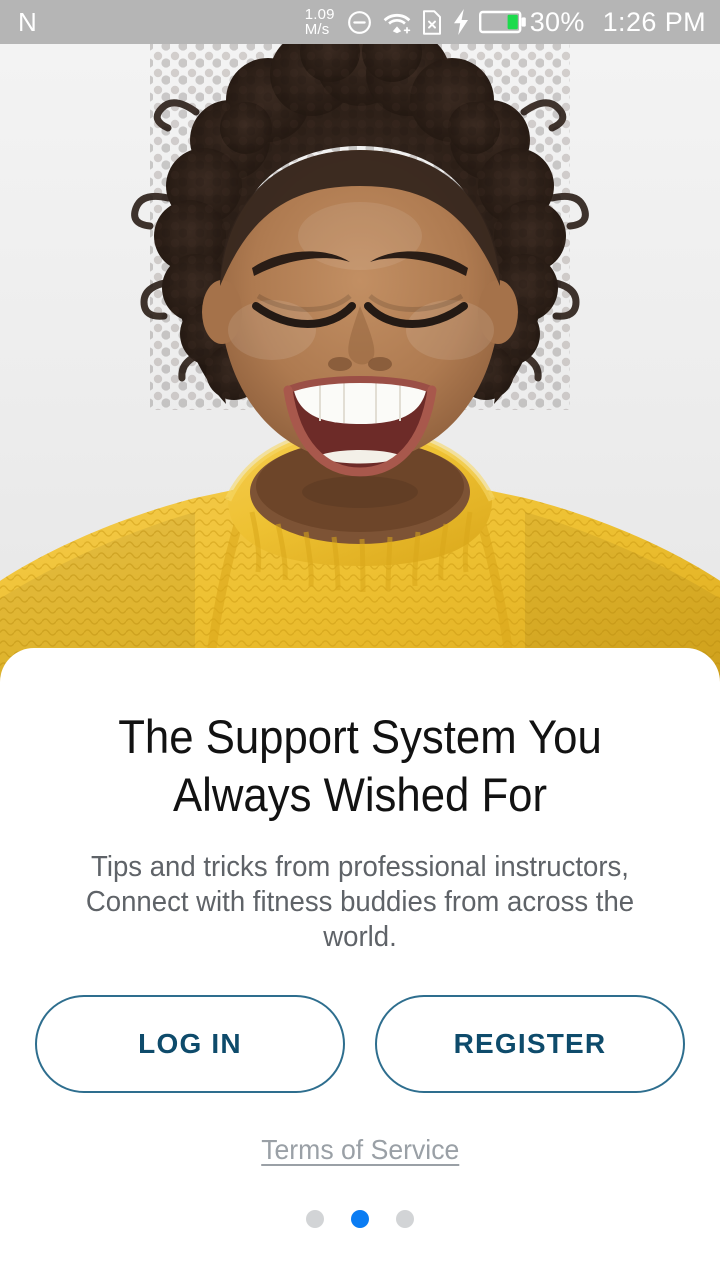 This screenshot has width=720, height=1280. I want to click on status-bar: N 1.09 M/s 30% 1:26 PM, so click(360, 22).